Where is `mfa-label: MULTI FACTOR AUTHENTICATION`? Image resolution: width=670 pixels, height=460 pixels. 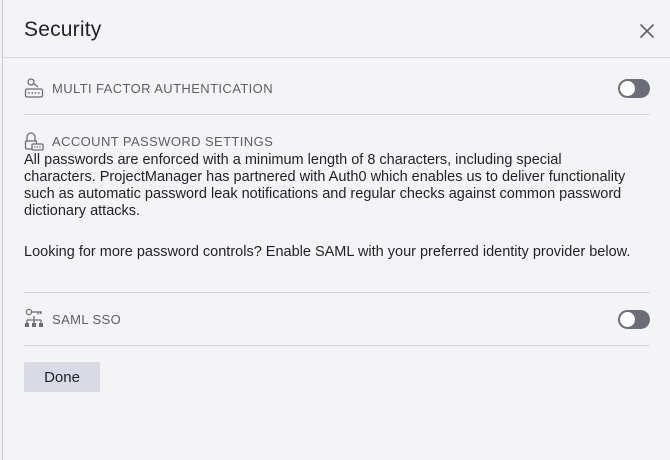 mfa-label: MULTI FACTOR AUTHENTICATION is located at coordinates (162, 88).